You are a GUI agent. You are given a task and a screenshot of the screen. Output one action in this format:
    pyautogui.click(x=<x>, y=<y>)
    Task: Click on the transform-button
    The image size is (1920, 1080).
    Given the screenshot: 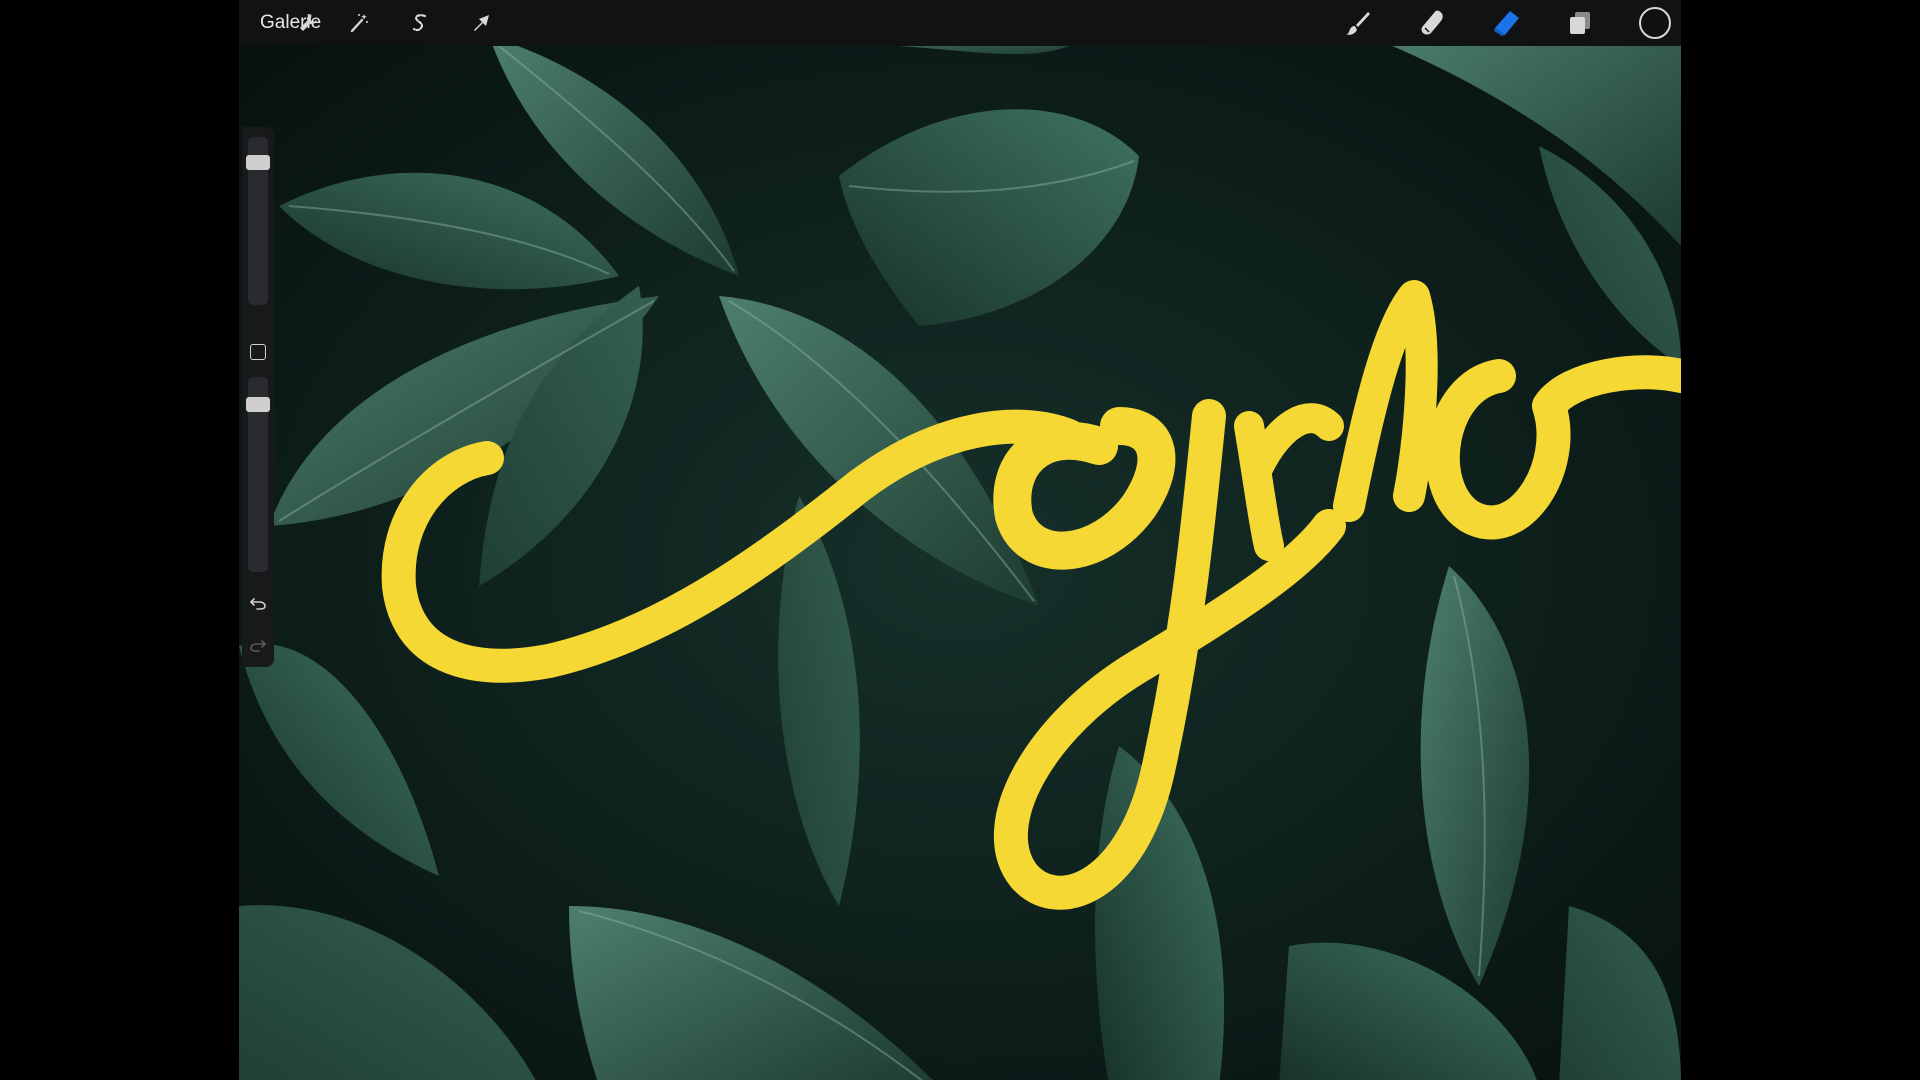 What is the action you would take?
    pyautogui.click(x=481, y=23)
    